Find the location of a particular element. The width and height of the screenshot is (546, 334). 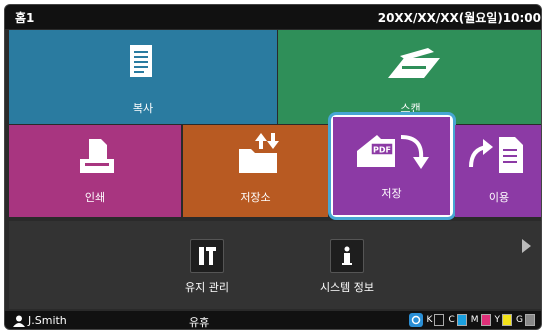

right-arrow-icon is located at coordinates (526, 246).